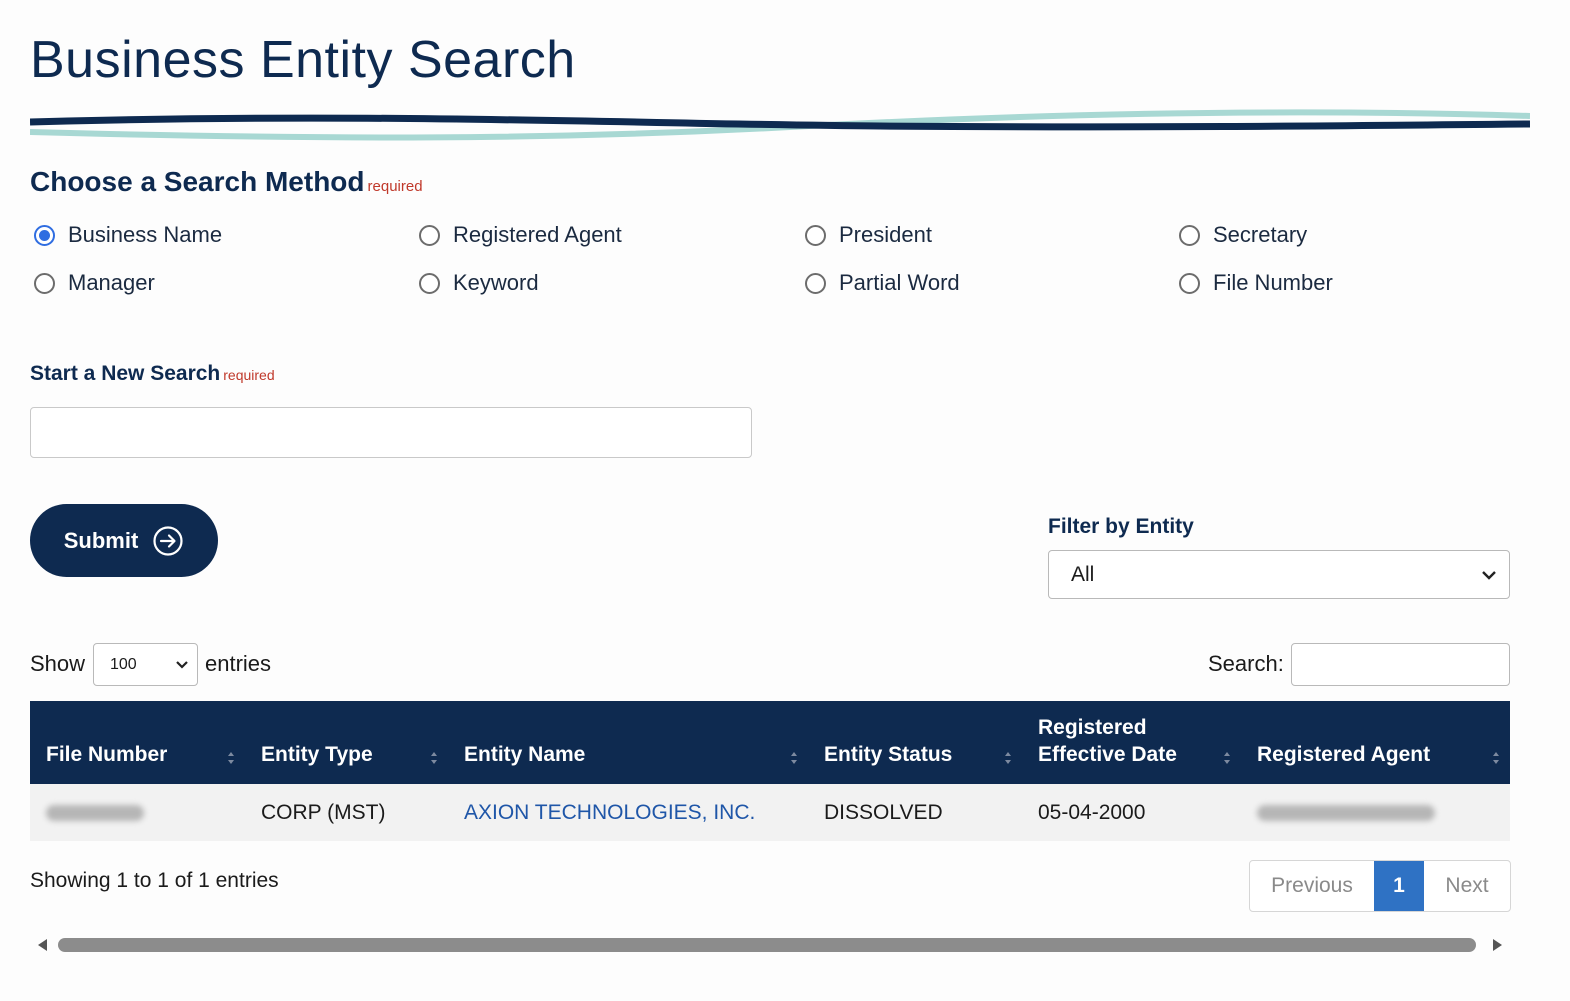 This screenshot has width=1570, height=1001. I want to click on radio-business-name: Business Name, so click(128, 235).